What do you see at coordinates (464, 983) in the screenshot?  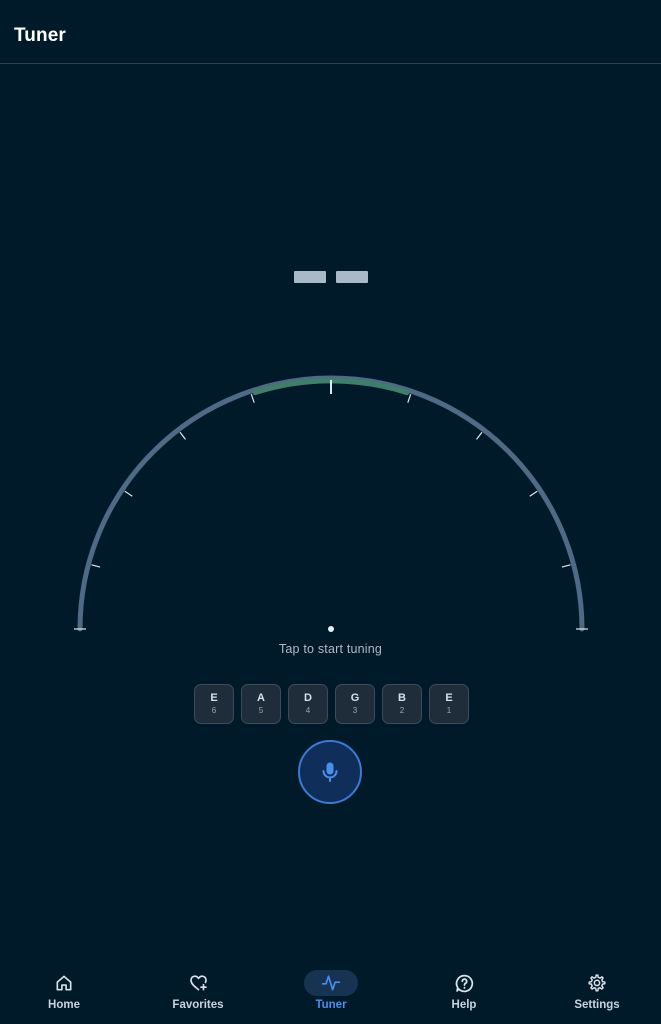 I see `help-icon` at bounding box center [464, 983].